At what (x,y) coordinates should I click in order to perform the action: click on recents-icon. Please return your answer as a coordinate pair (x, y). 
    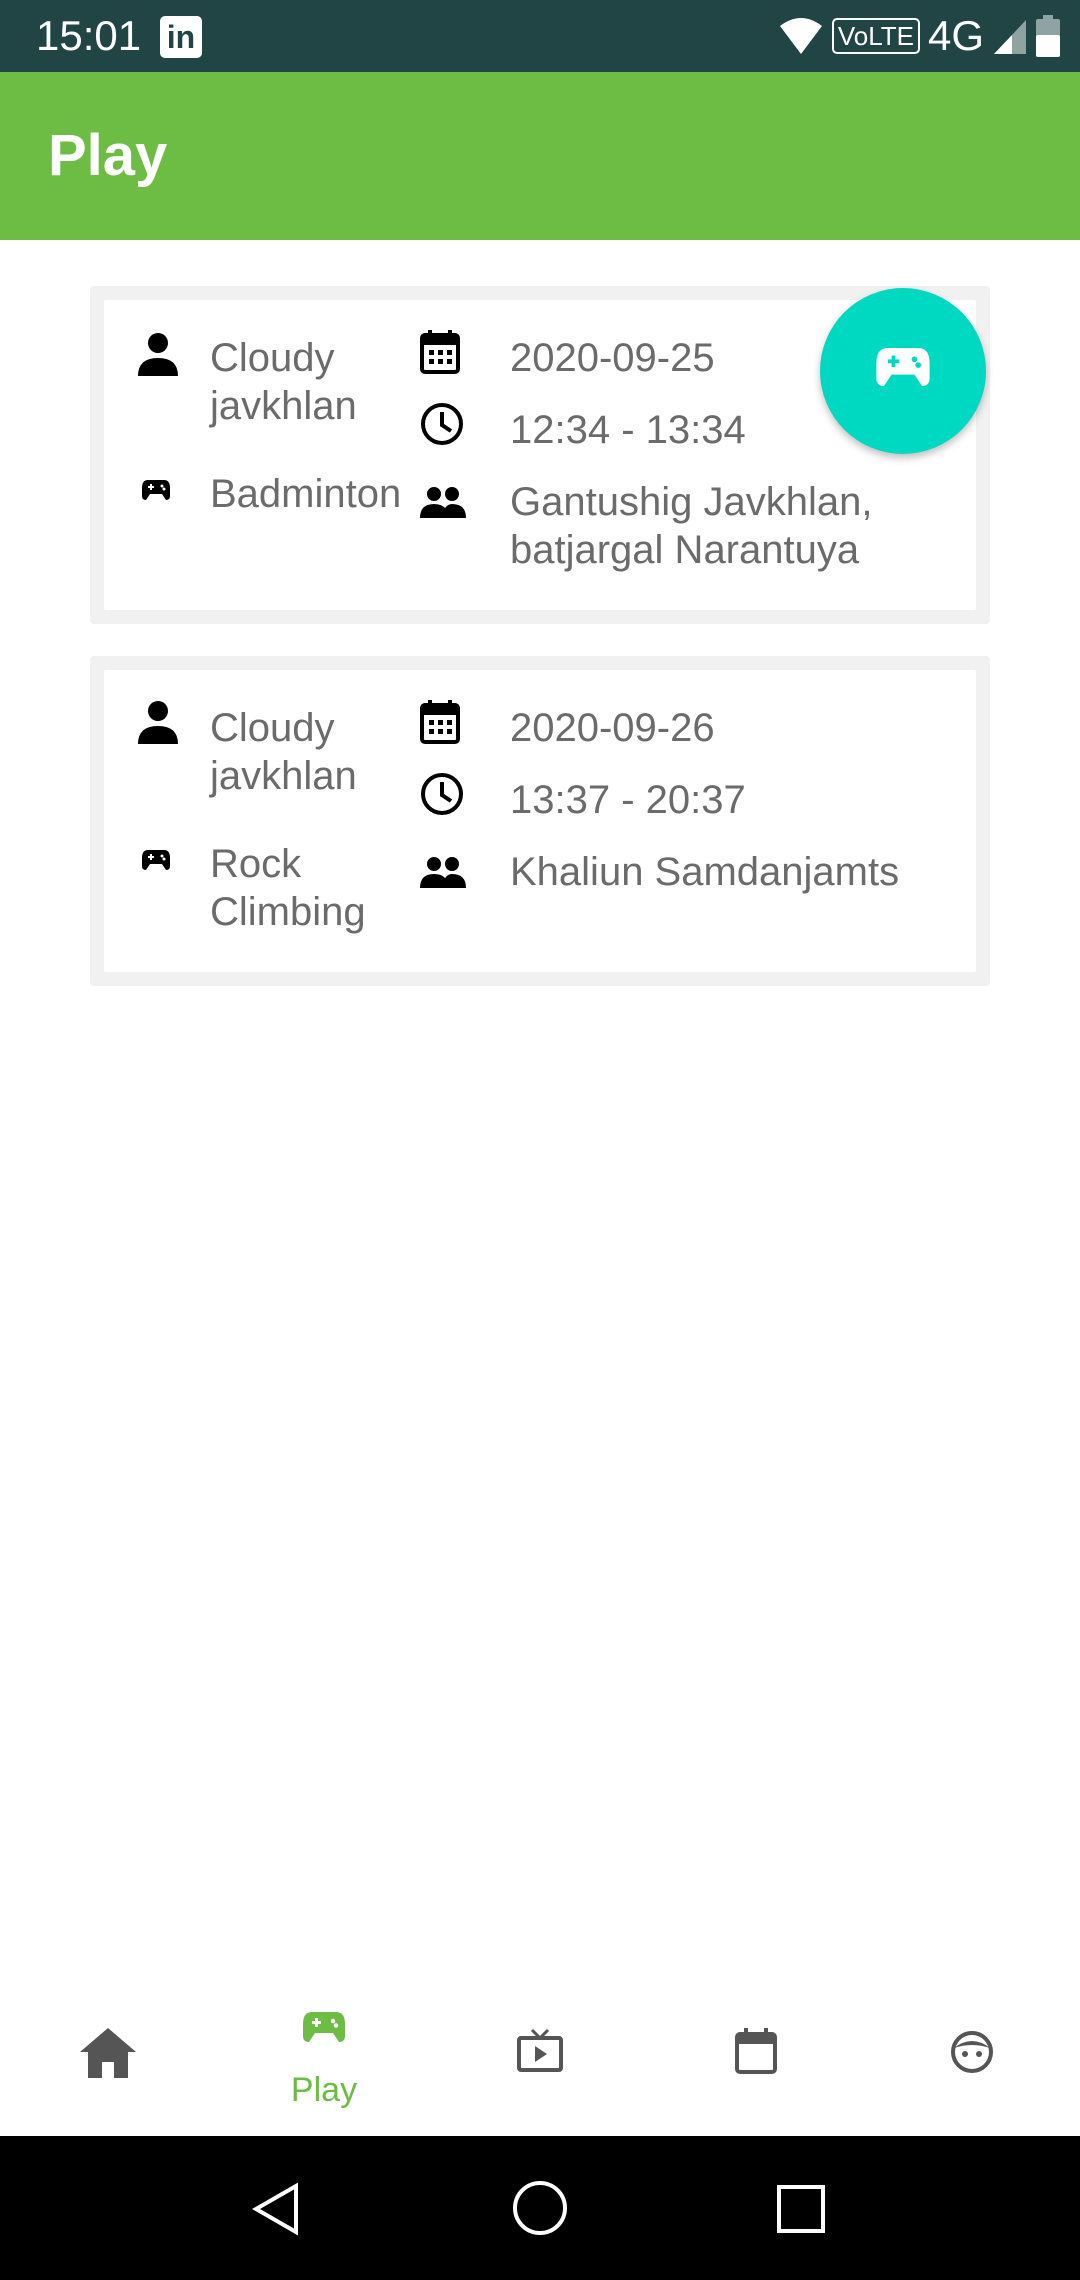
    Looking at the image, I should click on (801, 2209).